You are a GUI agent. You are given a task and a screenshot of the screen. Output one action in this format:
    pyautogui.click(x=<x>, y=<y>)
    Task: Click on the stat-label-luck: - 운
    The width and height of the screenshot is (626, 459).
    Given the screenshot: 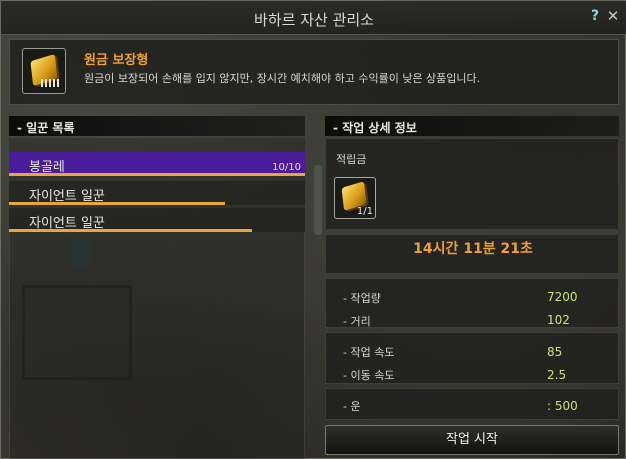 What is the action you would take?
    pyautogui.click(x=352, y=406)
    